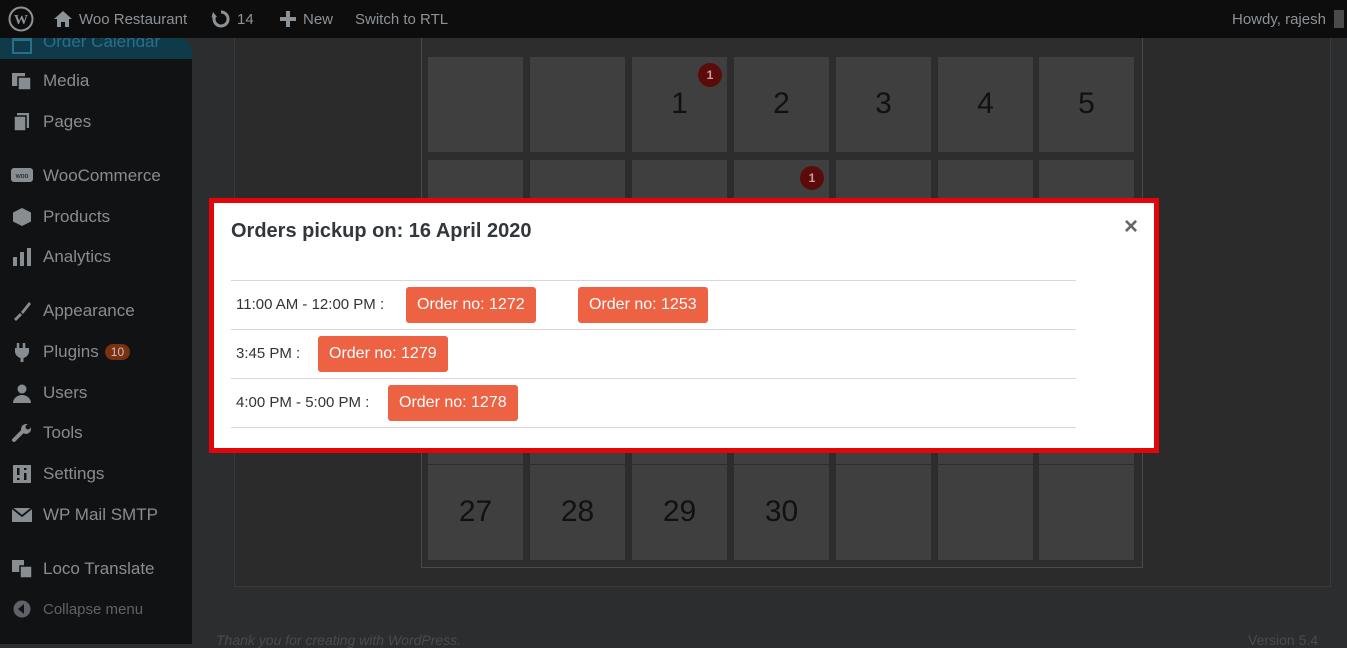 This screenshot has width=1347, height=648. Describe the element at coordinates (268, 353) in the screenshot. I see `time-slot-label: 3:45 PM :` at that location.